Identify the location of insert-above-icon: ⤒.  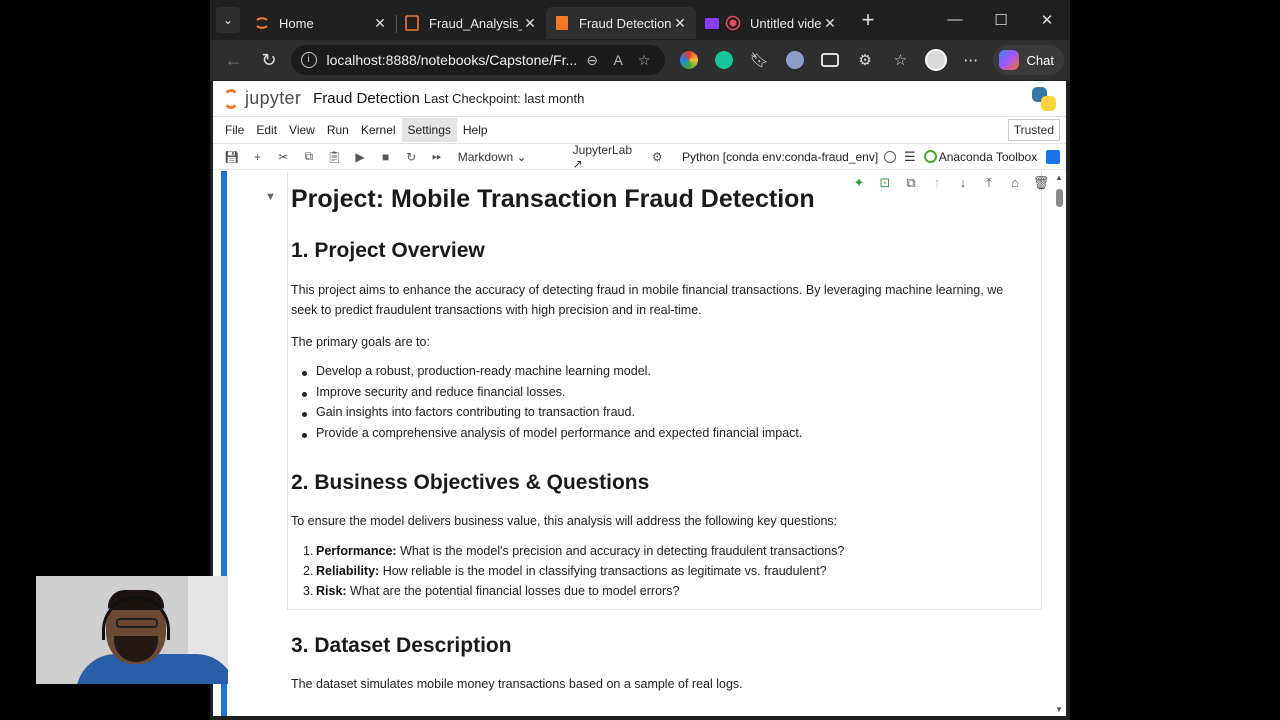
(989, 183).